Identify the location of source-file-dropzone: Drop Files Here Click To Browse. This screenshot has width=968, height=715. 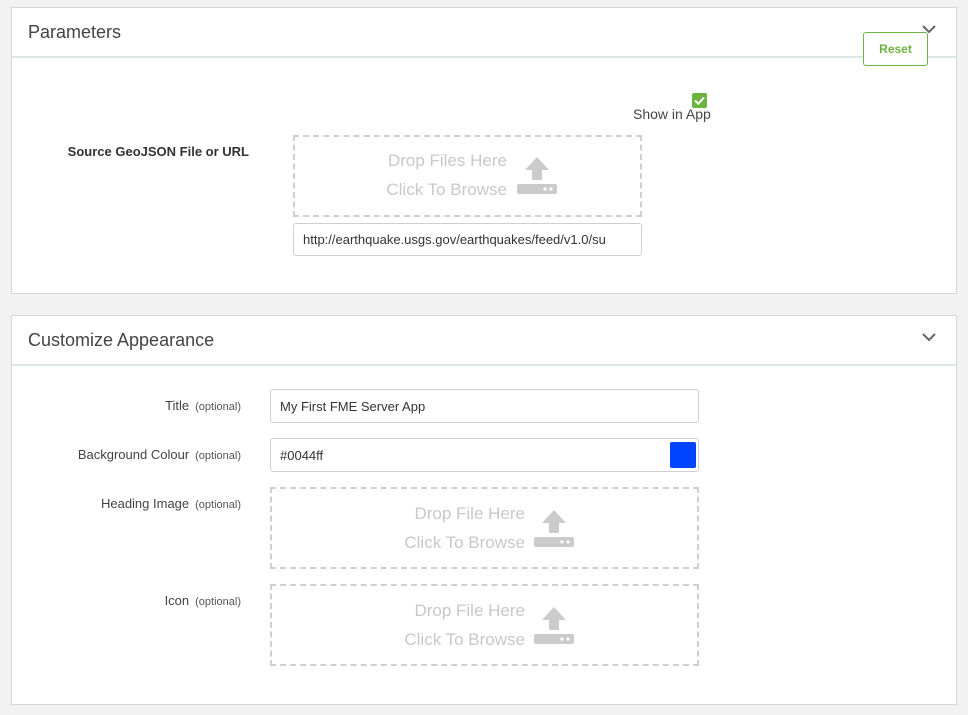
(467, 176).